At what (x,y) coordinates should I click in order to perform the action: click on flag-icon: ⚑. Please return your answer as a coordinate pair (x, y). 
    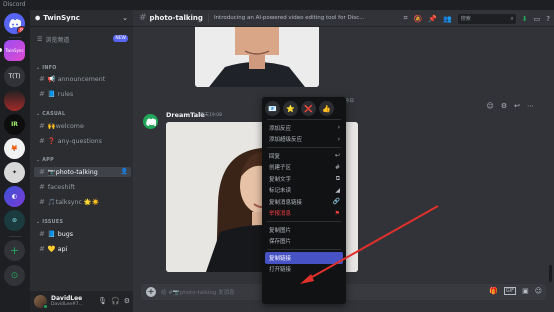
    Looking at the image, I should click on (337, 213).